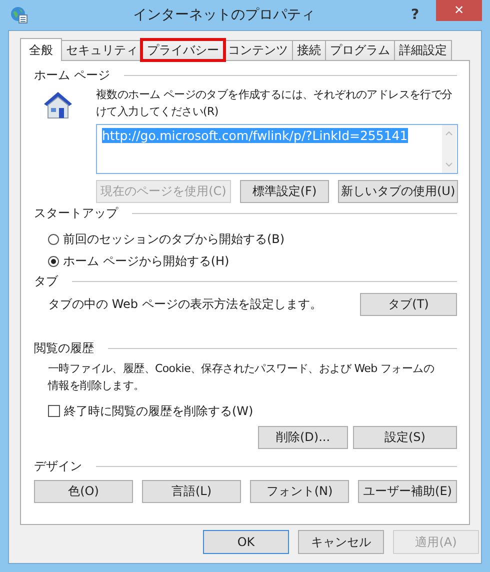 This screenshot has width=490, height=572. I want to click on tab: 接続, so click(309, 50).